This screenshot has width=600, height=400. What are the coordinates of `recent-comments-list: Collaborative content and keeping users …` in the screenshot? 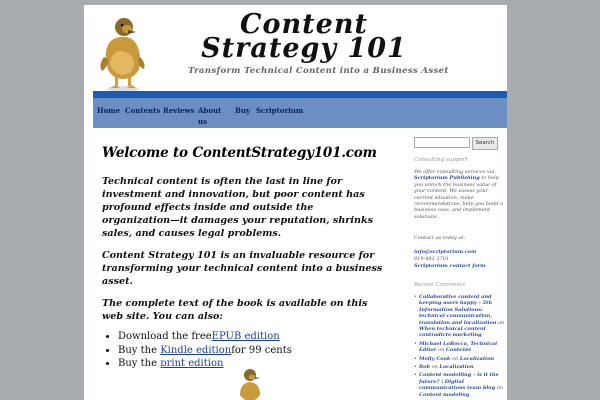 It's located at (460, 347).